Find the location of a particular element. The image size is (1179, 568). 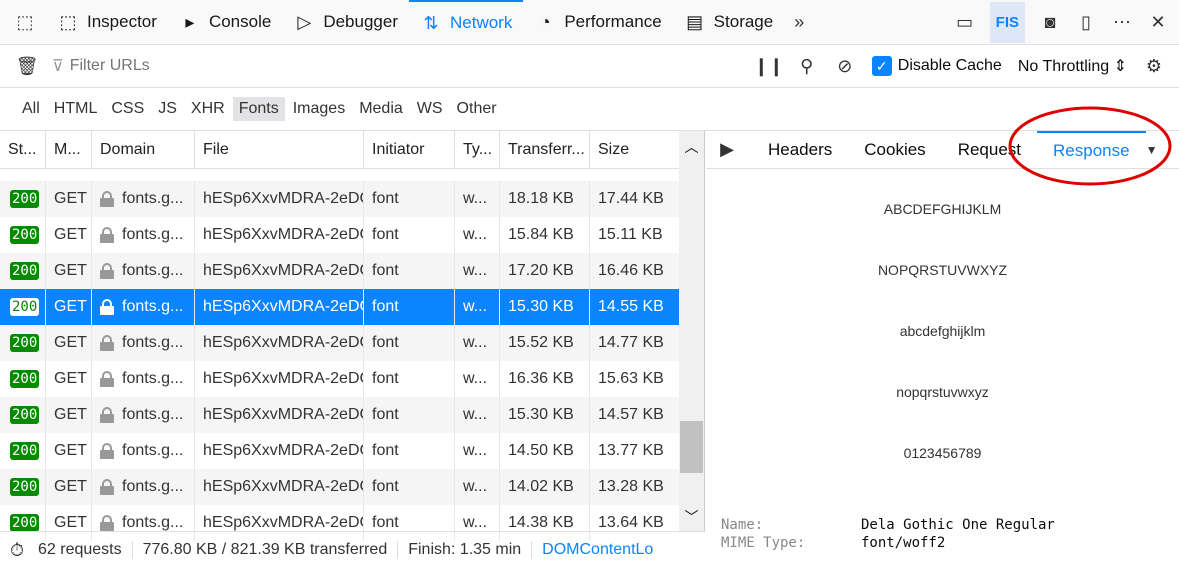

filter-urls-input is located at coordinates (369, 66).